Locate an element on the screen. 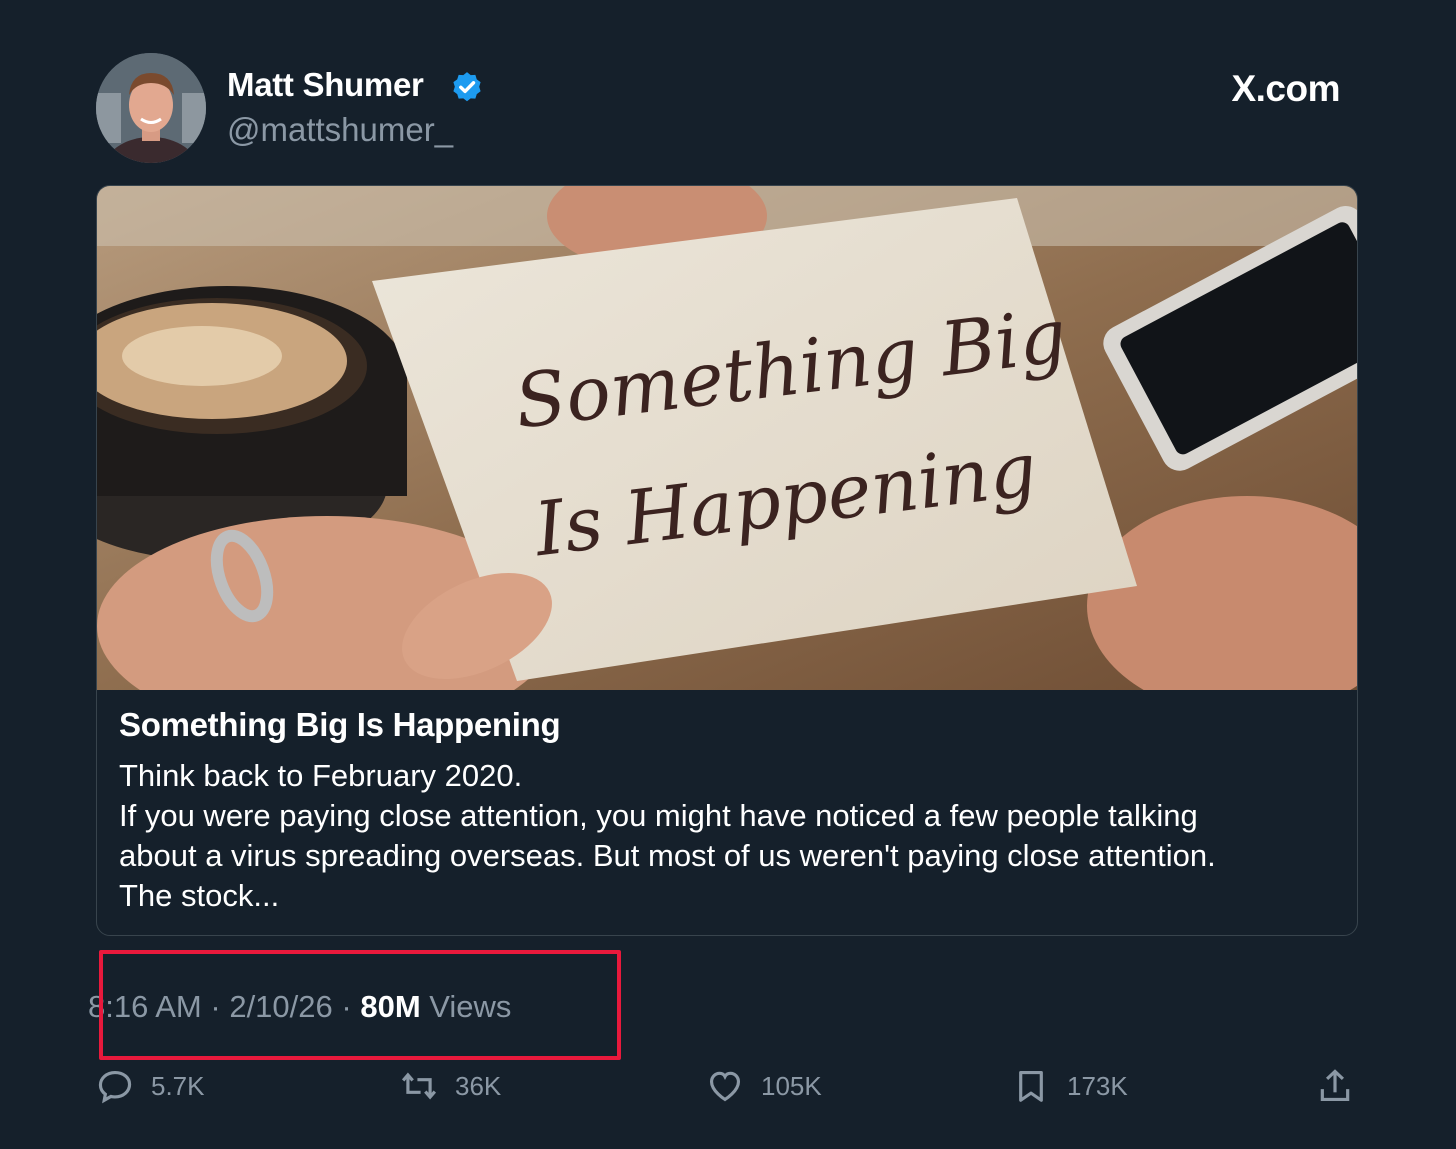 This screenshot has width=1456, height=1149. reply-button: 5.7K is located at coordinates (150, 1086).